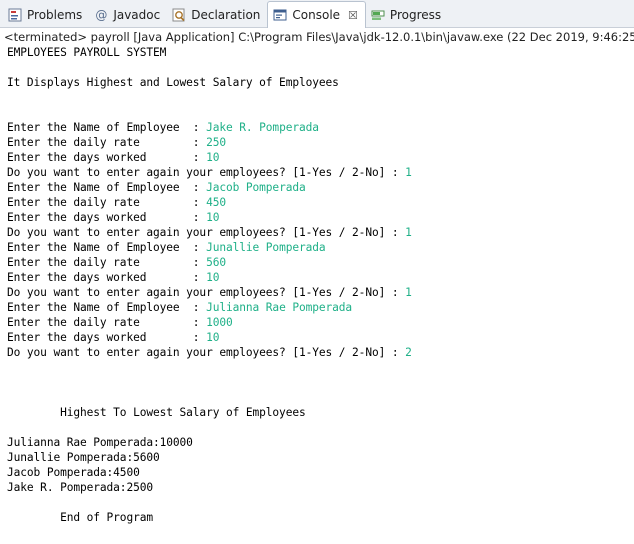  What do you see at coordinates (55, 15) in the screenshot?
I see `tab-label: Problems` at bounding box center [55, 15].